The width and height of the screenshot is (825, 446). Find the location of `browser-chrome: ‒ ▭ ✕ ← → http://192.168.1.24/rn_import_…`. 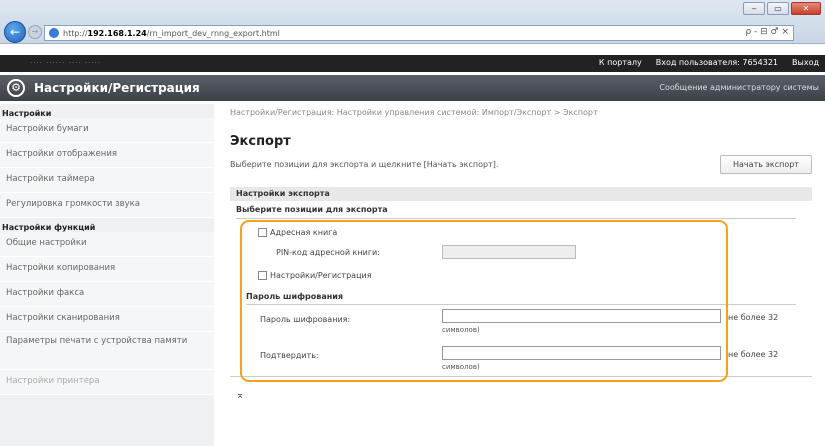

browser-chrome: ‒ ▭ ✕ ← → http://192.168.1.24/rn_import_… is located at coordinates (412, 22).